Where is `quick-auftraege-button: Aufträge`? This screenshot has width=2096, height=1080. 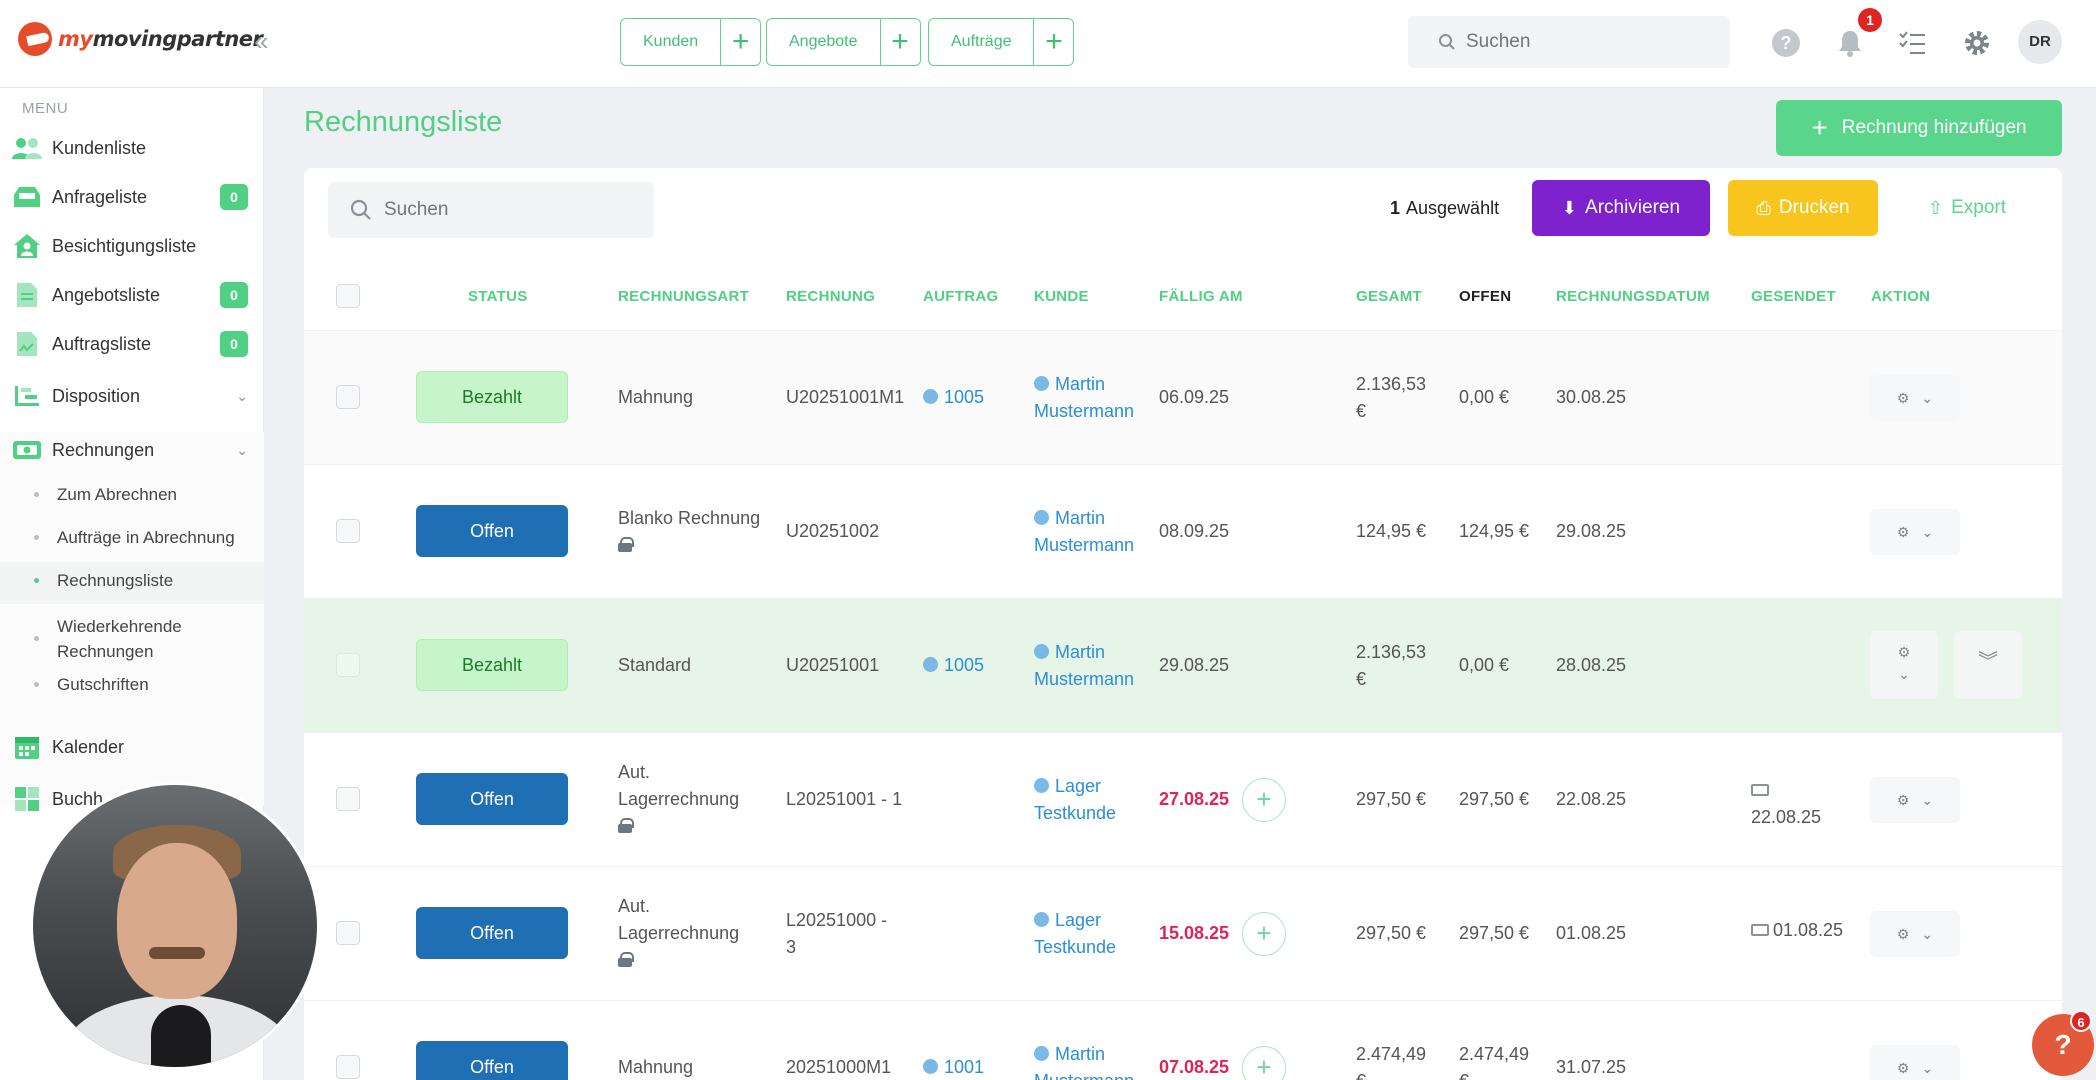
quick-auftraege-button: Aufträge is located at coordinates (981, 42).